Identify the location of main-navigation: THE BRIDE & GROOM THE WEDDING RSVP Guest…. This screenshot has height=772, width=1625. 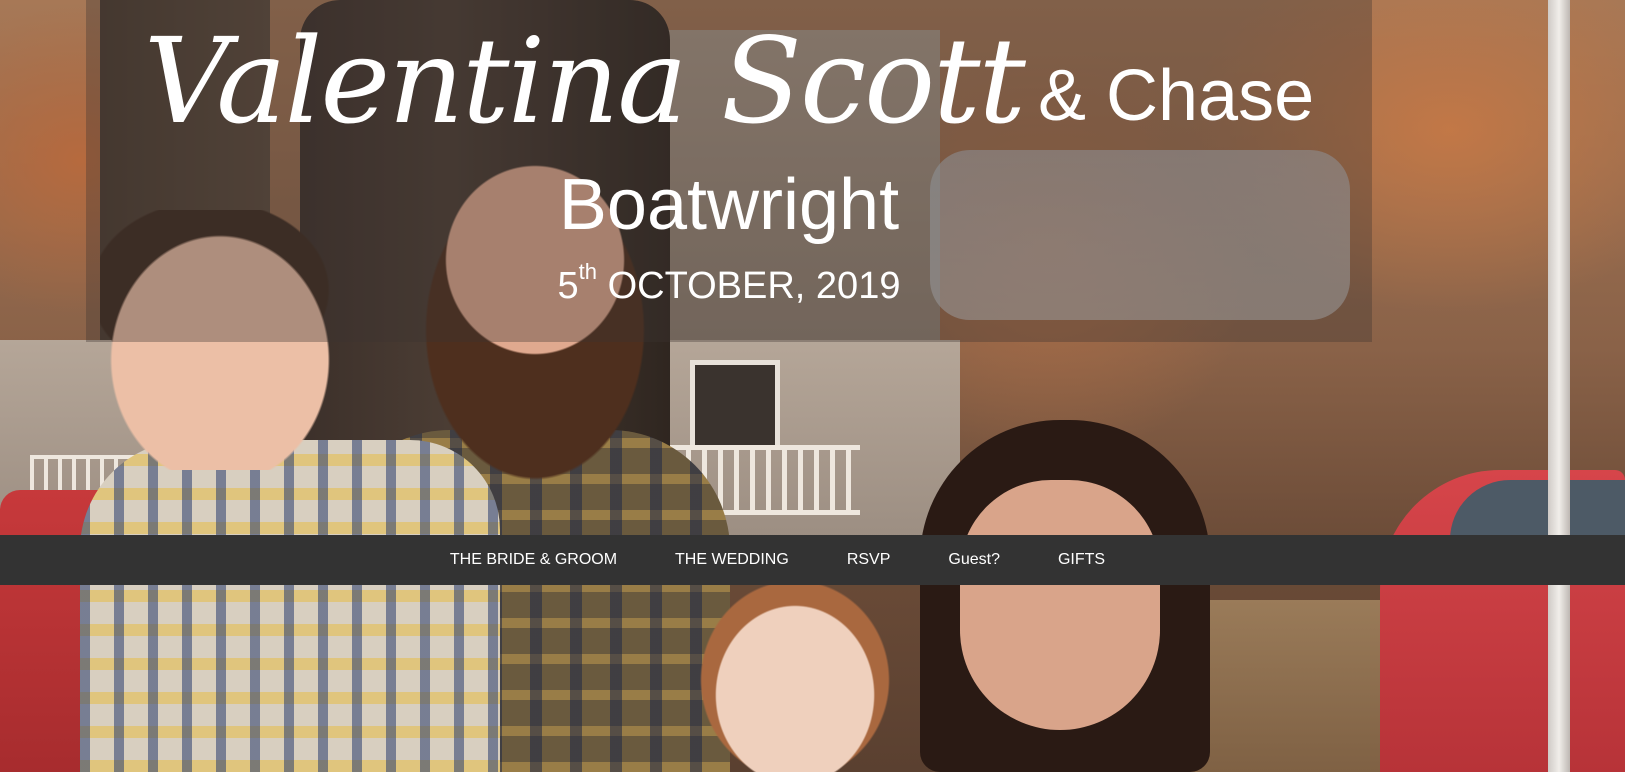
(812, 560).